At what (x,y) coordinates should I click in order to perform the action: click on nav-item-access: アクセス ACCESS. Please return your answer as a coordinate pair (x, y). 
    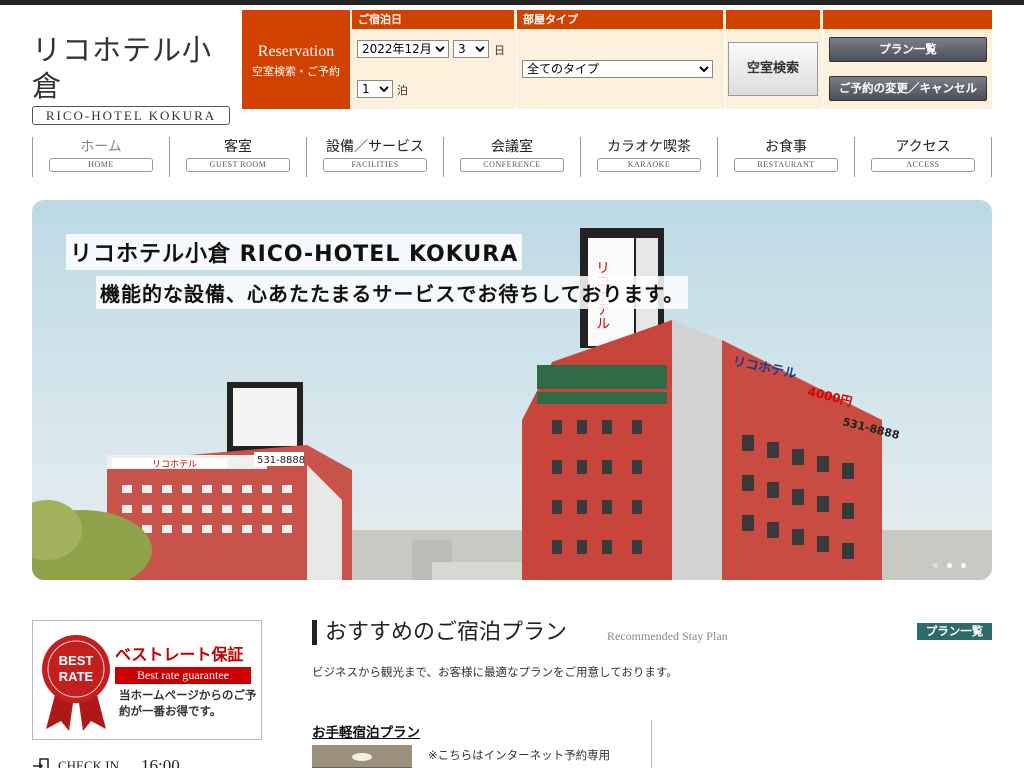
    Looking at the image, I should click on (923, 157).